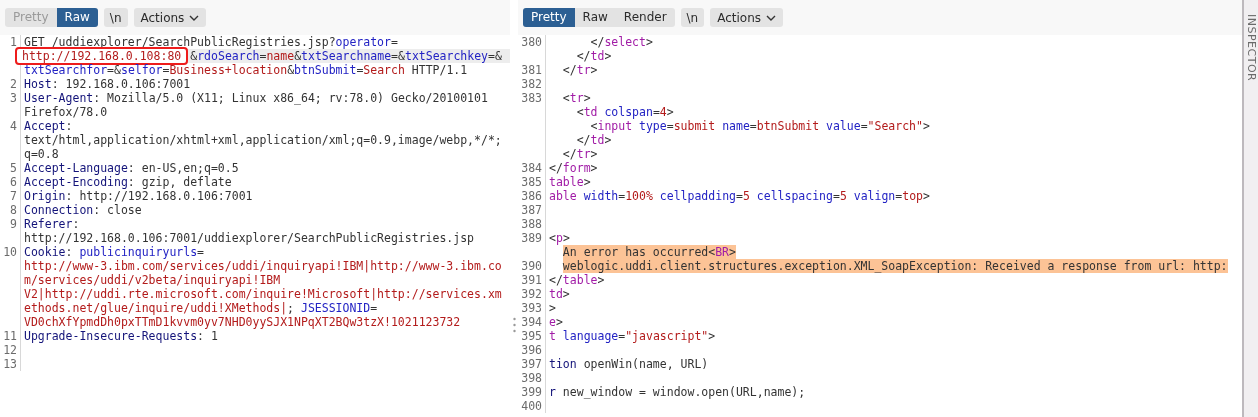 The height and width of the screenshot is (417, 1258). I want to click on code-line: Connection: close, so click(83, 210).